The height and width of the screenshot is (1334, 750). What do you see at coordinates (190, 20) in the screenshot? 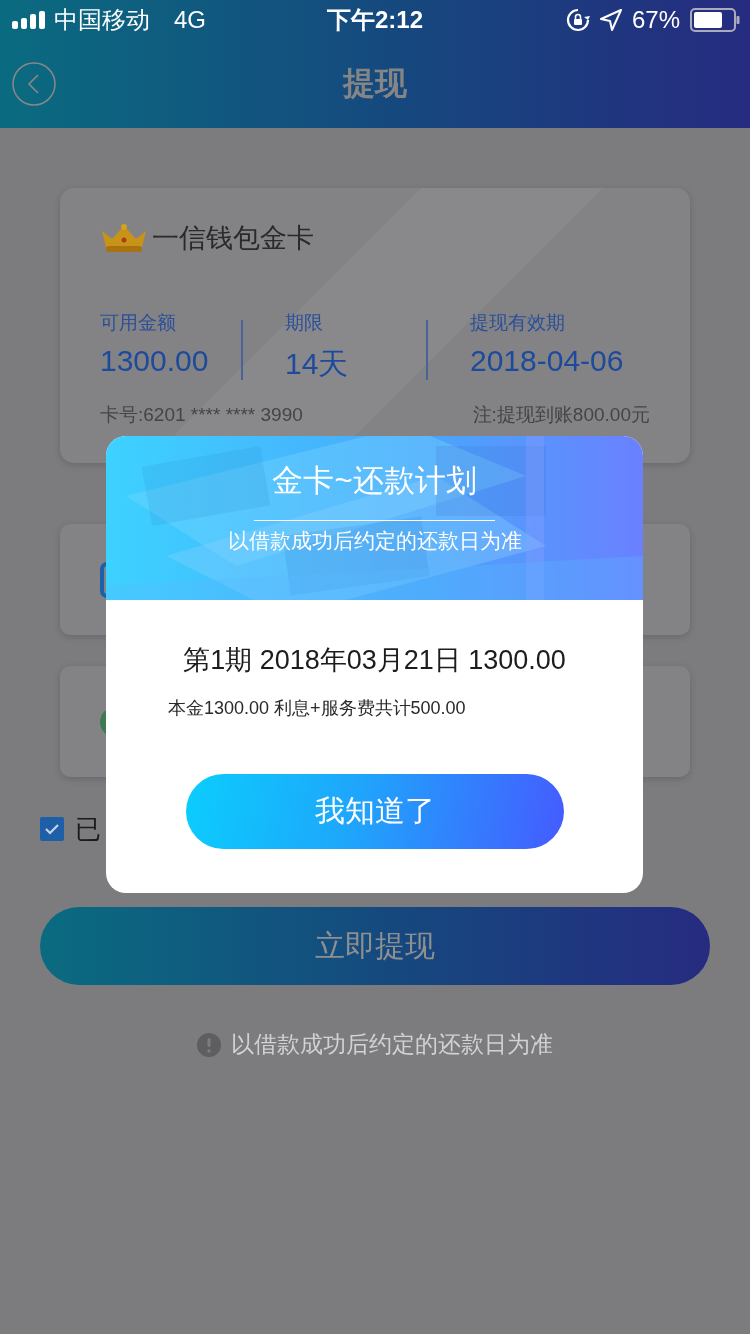
I see `network-type: 4G` at bounding box center [190, 20].